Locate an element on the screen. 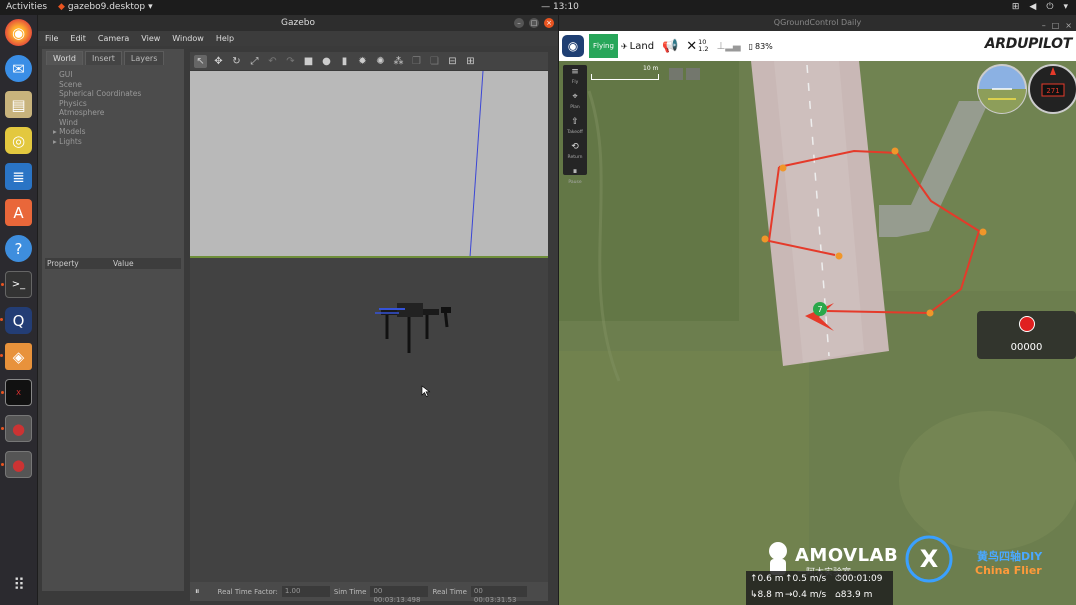 The image size is (1076, 605). tree-item: Spherical Coordinates is located at coordinates (121, 94).